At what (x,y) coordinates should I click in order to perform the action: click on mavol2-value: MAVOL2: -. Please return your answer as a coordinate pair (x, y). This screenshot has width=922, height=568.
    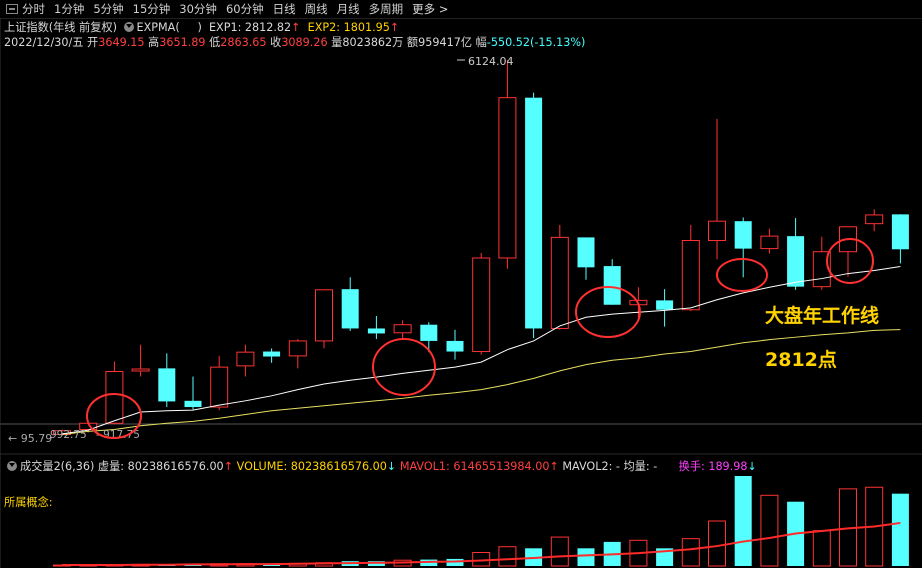
    Looking at the image, I should click on (591, 466).